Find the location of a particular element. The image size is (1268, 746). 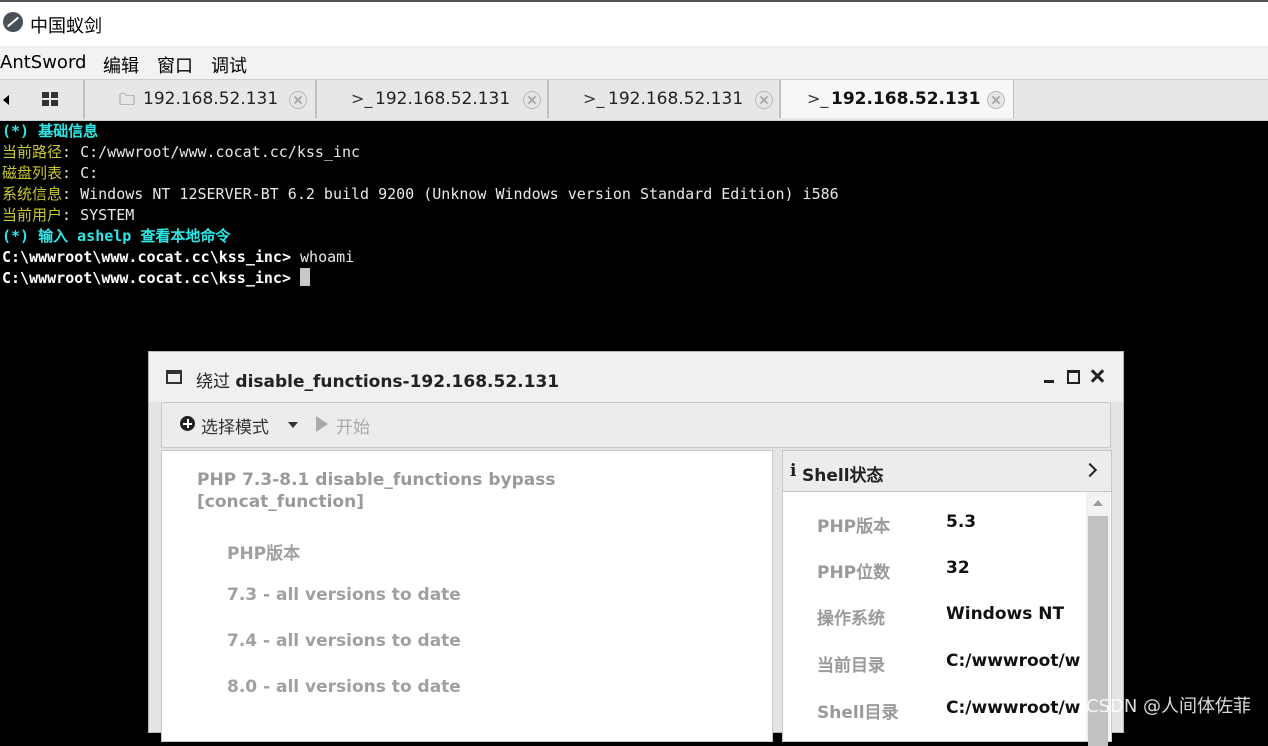

terminal-line: (*) 基础信息 is located at coordinates (50, 131).